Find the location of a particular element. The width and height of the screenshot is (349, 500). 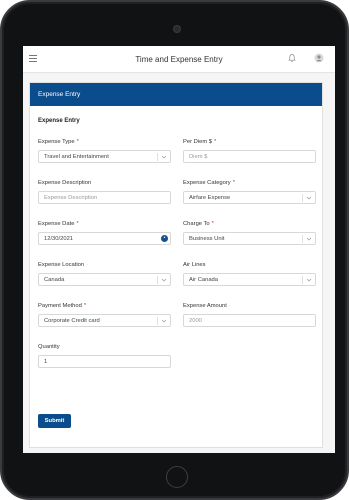

expense-description-field: Expense Description Expense Description is located at coordinates (104, 191).